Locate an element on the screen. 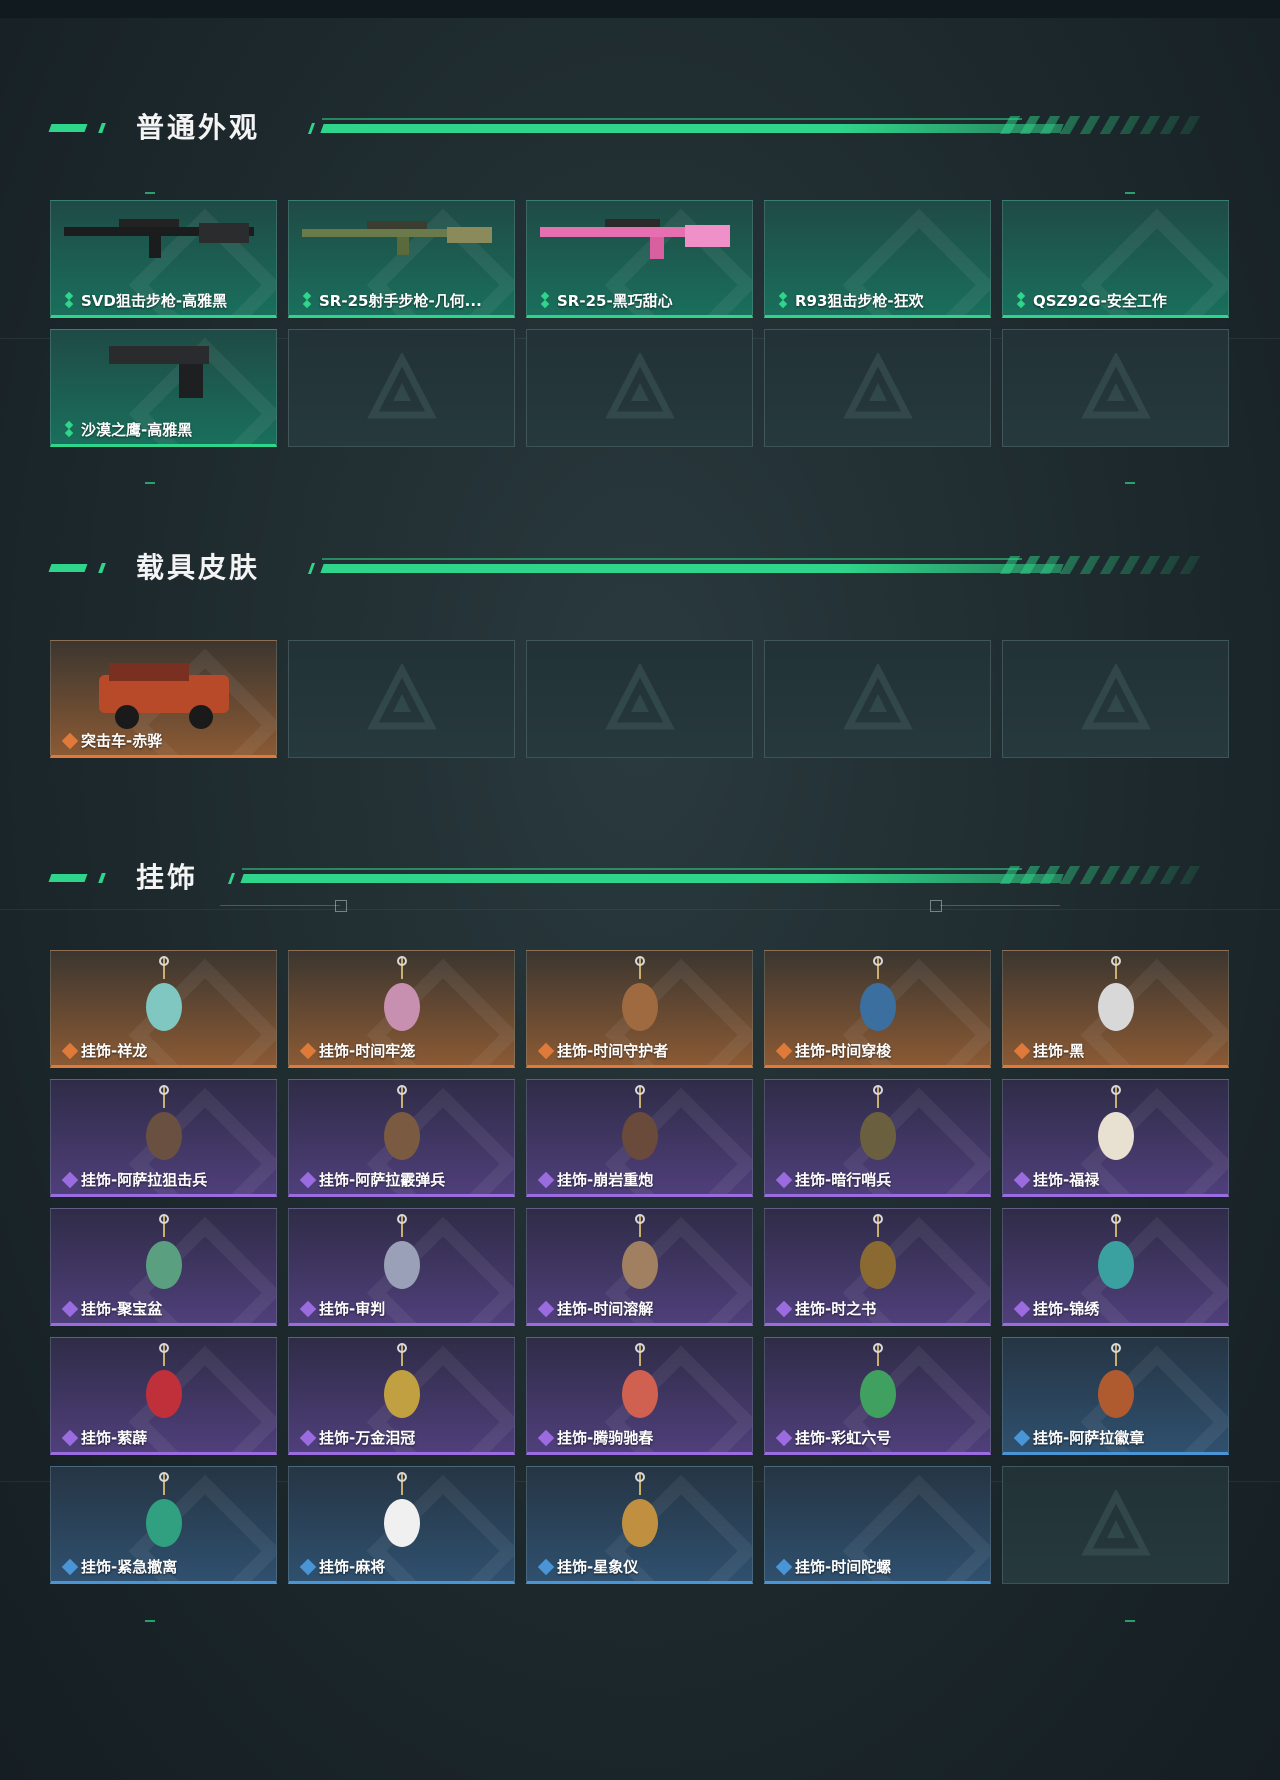  item-card: 挂饰-时间守护者 is located at coordinates (639, 1009).